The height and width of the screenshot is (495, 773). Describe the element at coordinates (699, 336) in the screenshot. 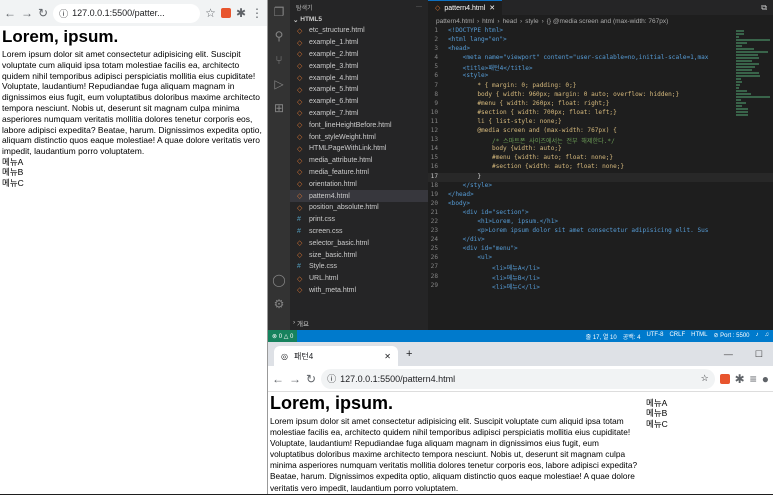

I see `language-mode: HTML` at that location.